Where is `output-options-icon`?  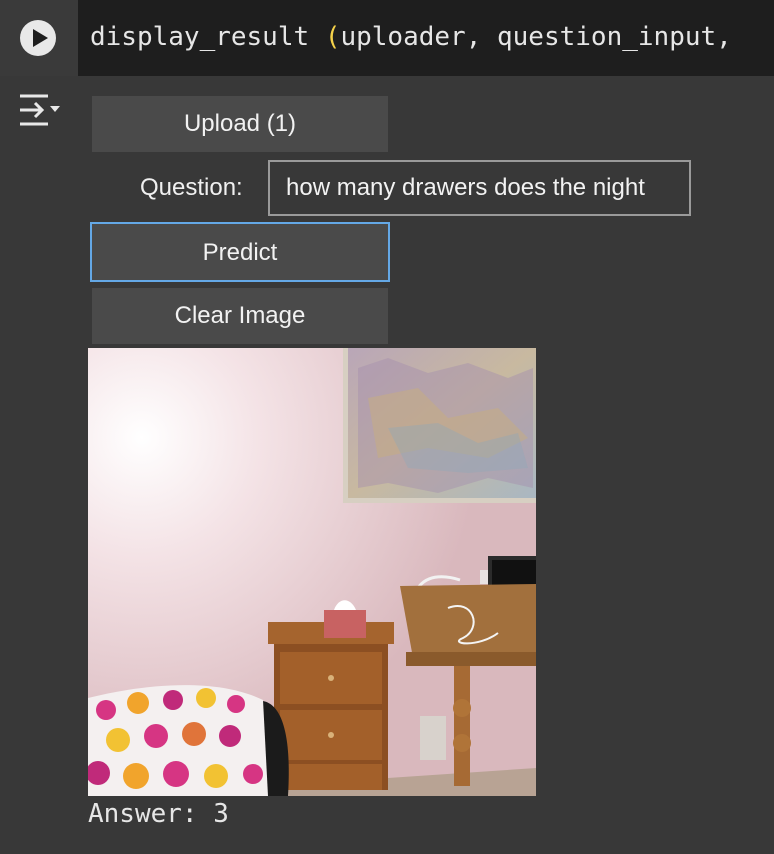
output-options-icon is located at coordinates (40, 110).